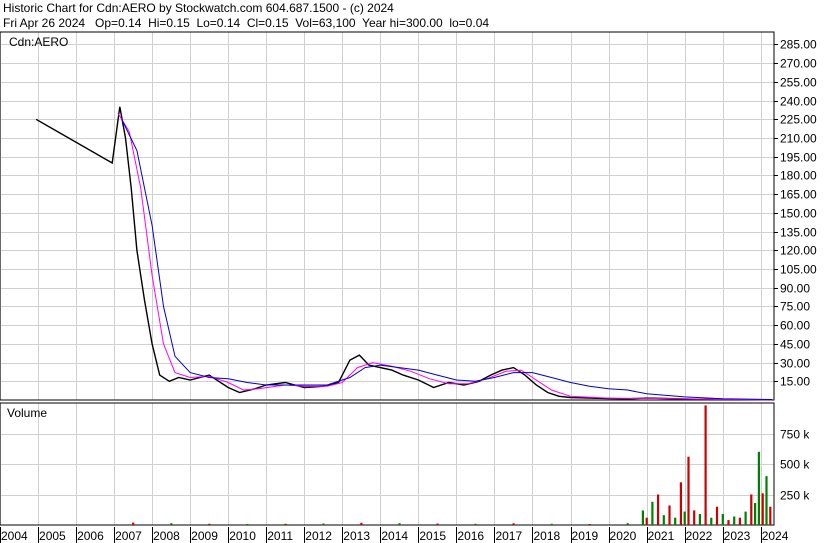  What do you see at coordinates (204, 536) in the screenshot?
I see `x-tick-label: 2009` at bounding box center [204, 536].